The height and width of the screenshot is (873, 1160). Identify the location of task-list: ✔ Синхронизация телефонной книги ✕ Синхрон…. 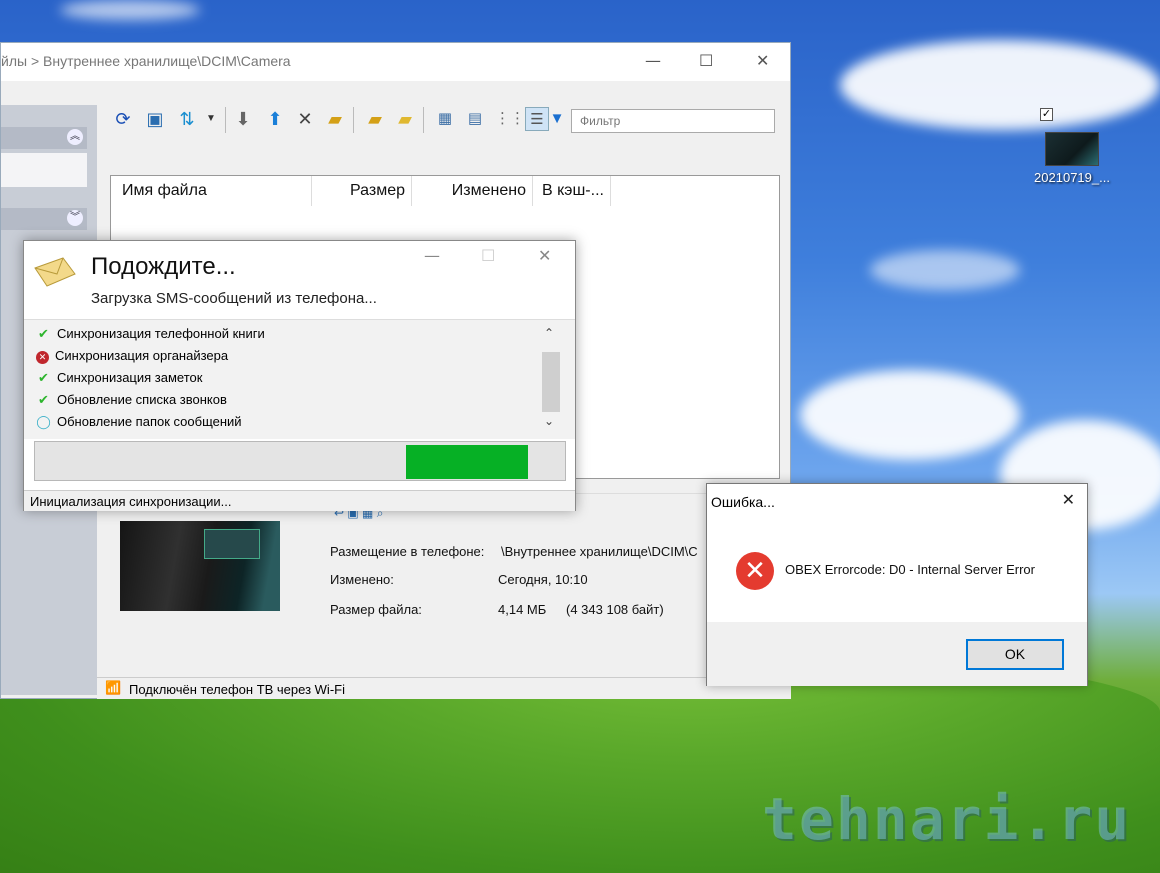
(299, 379).